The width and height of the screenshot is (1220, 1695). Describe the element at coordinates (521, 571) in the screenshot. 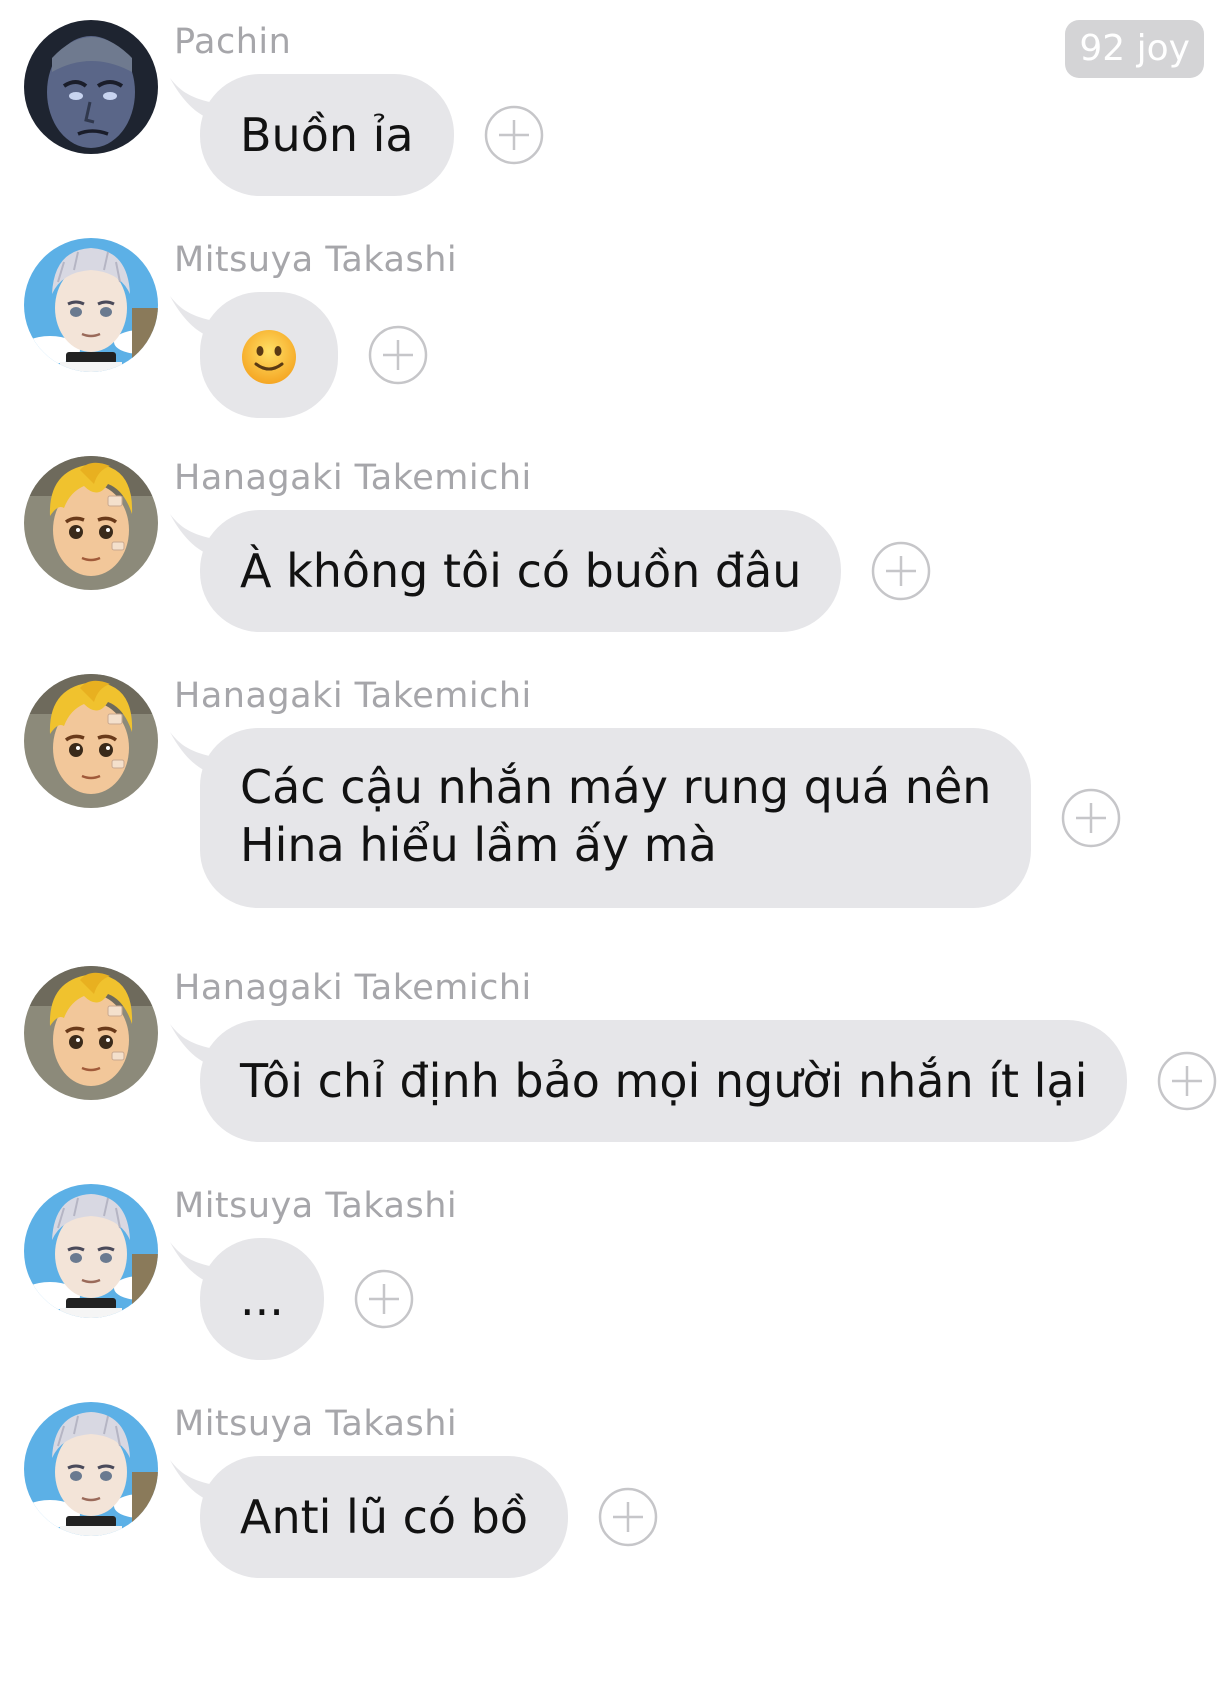

I see `message-bubble: À không tôi có buồn đâu` at that location.